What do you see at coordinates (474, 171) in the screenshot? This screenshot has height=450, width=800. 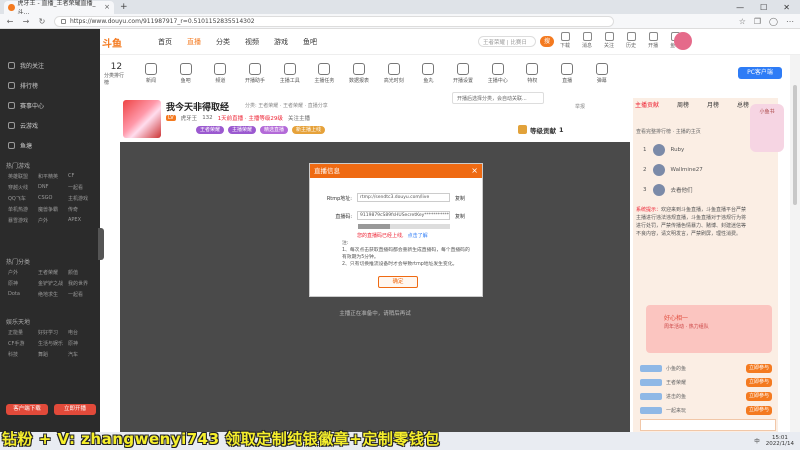 I see `close-icon: ×` at bounding box center [474, 171].